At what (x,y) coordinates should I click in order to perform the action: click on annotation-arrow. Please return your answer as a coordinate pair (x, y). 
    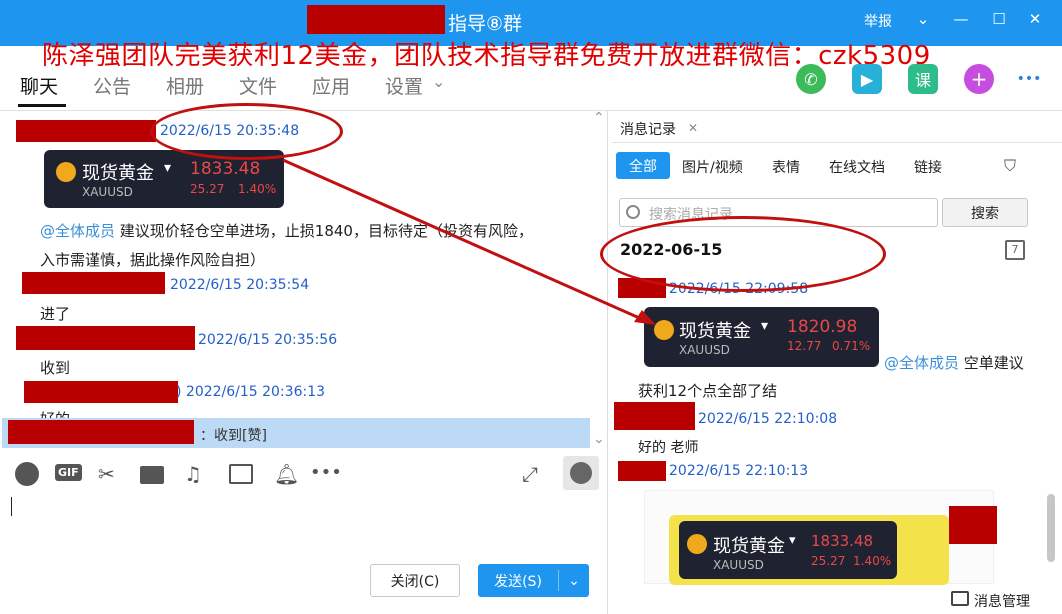
    Looking at the image, I should click on (469, 241).